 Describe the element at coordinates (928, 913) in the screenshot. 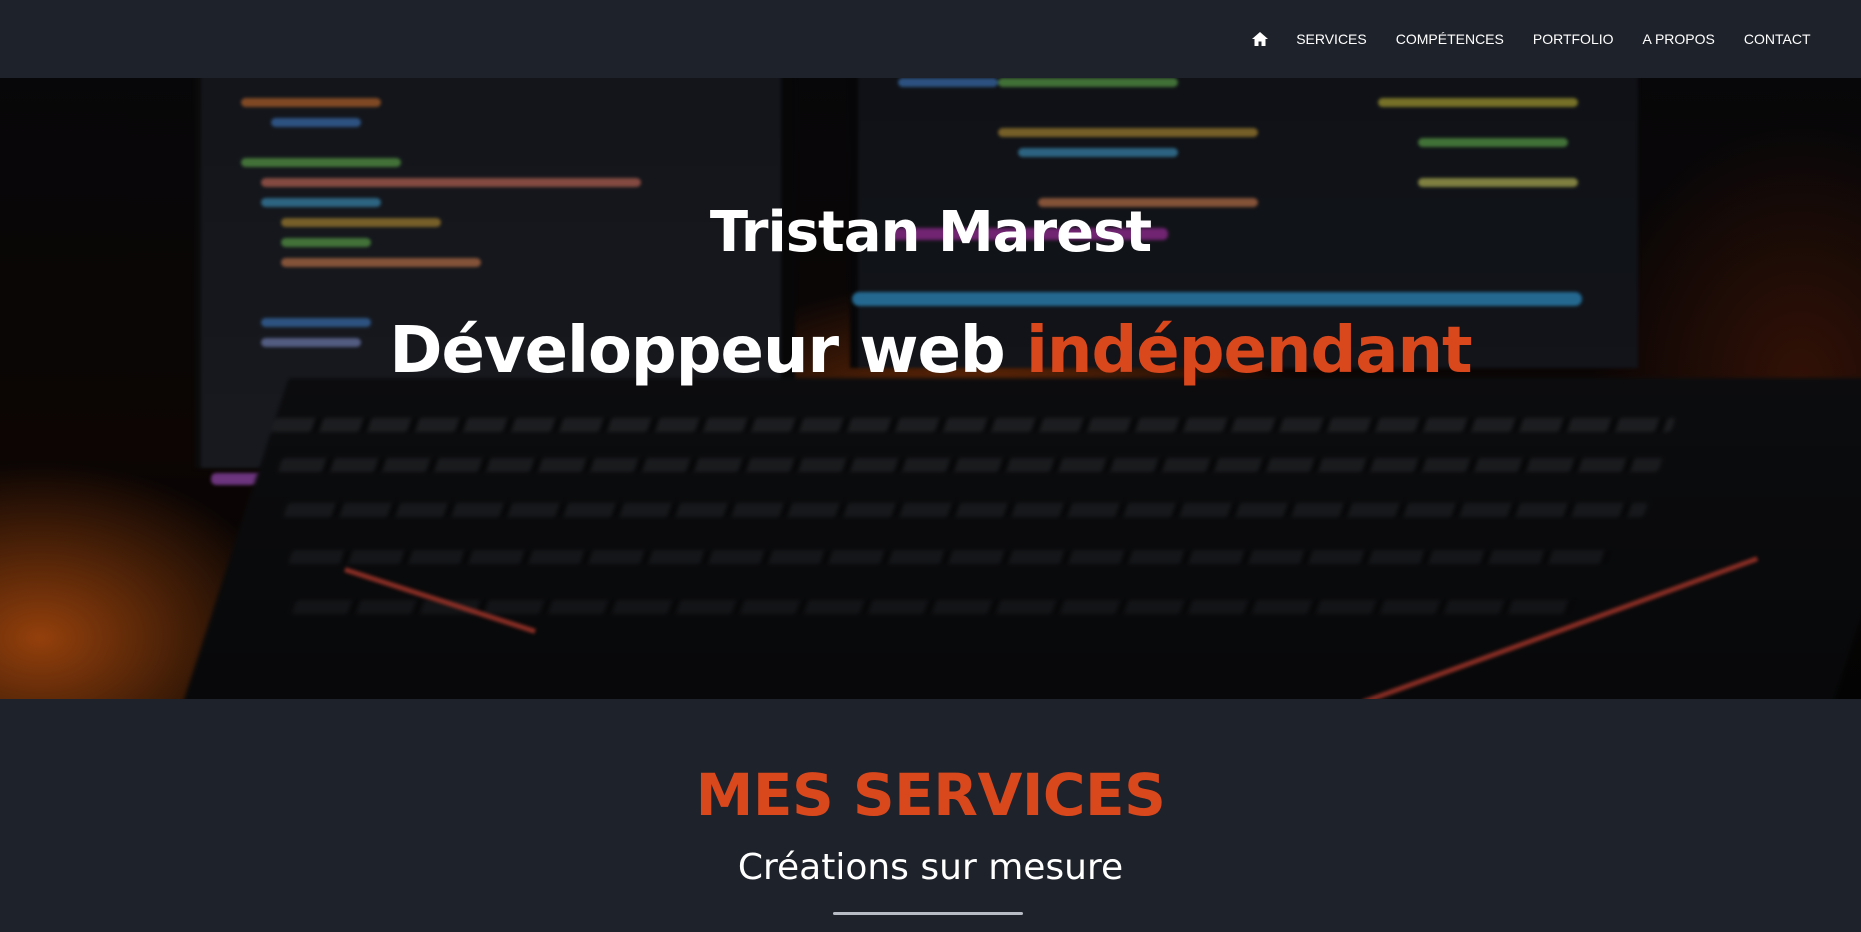

I see `section-divider` at that location.